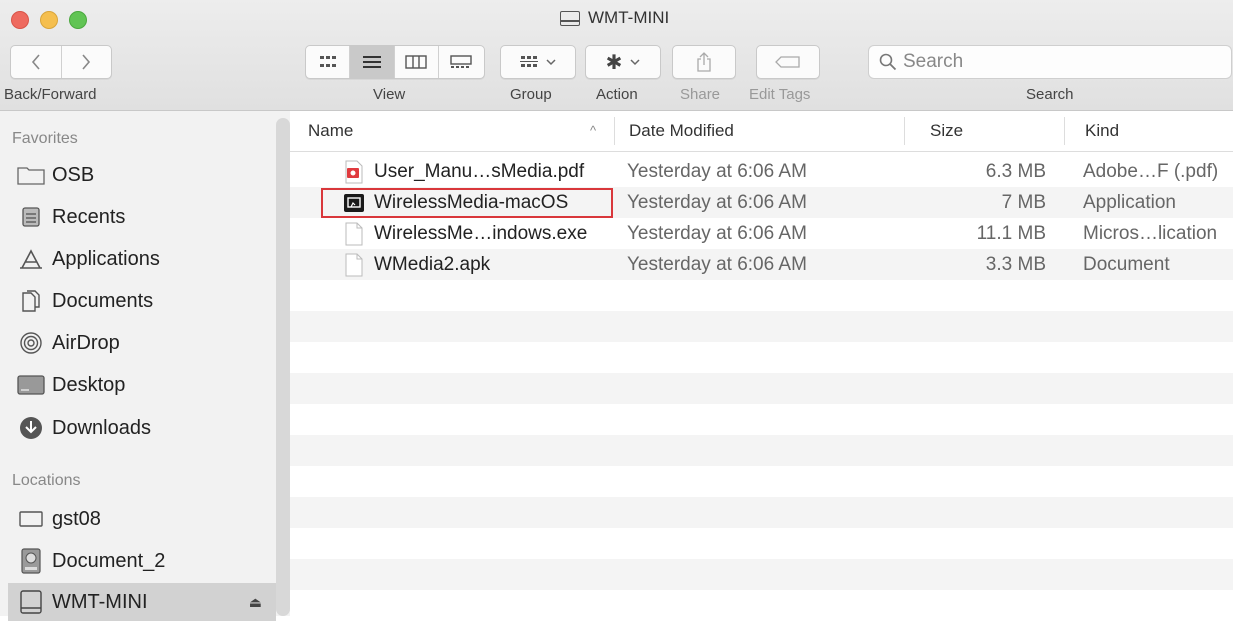 This screenshot has width=1233, height=621. I want to click on chevron-left-icon, so click(35, 62).